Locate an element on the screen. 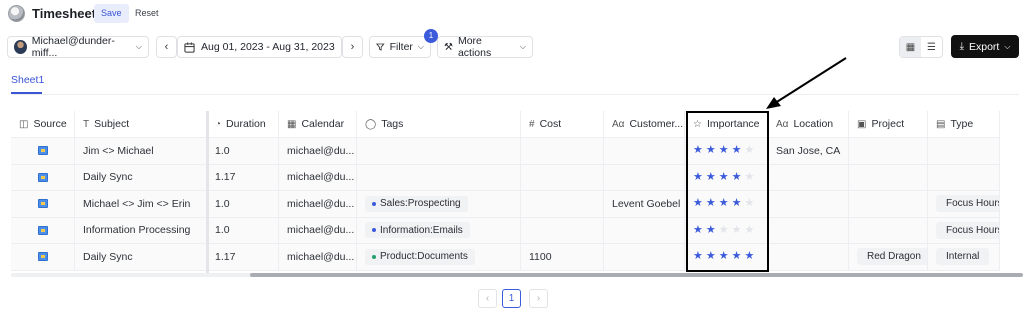 This screenshot has height=323, width=1024. page-title: Timesheet is located at coordinates (64, 13).